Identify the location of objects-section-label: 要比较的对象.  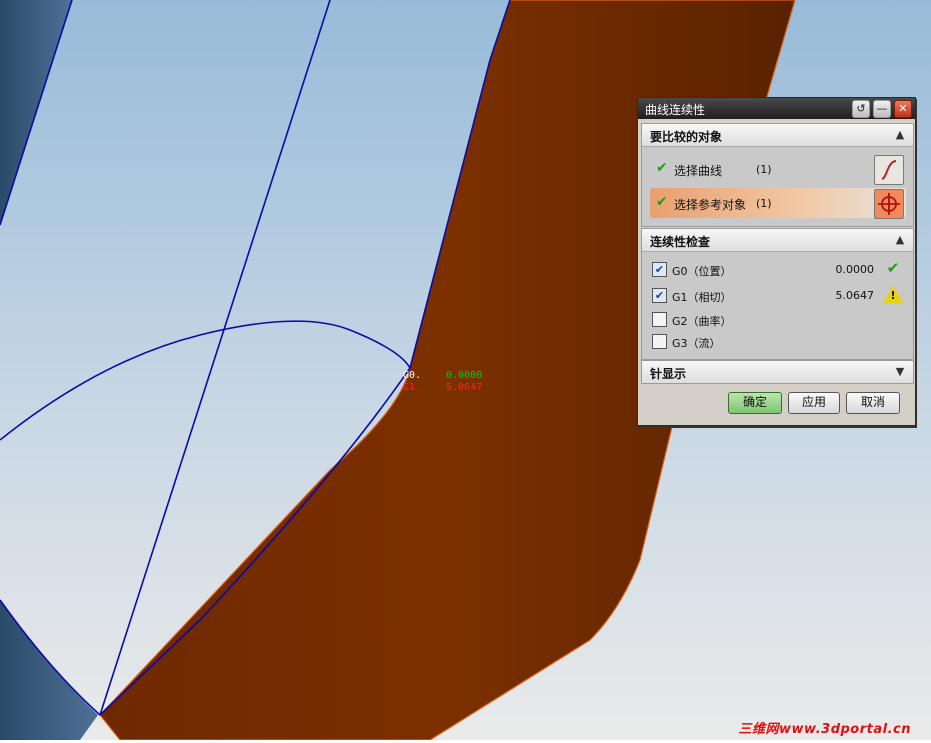
(686, 137).